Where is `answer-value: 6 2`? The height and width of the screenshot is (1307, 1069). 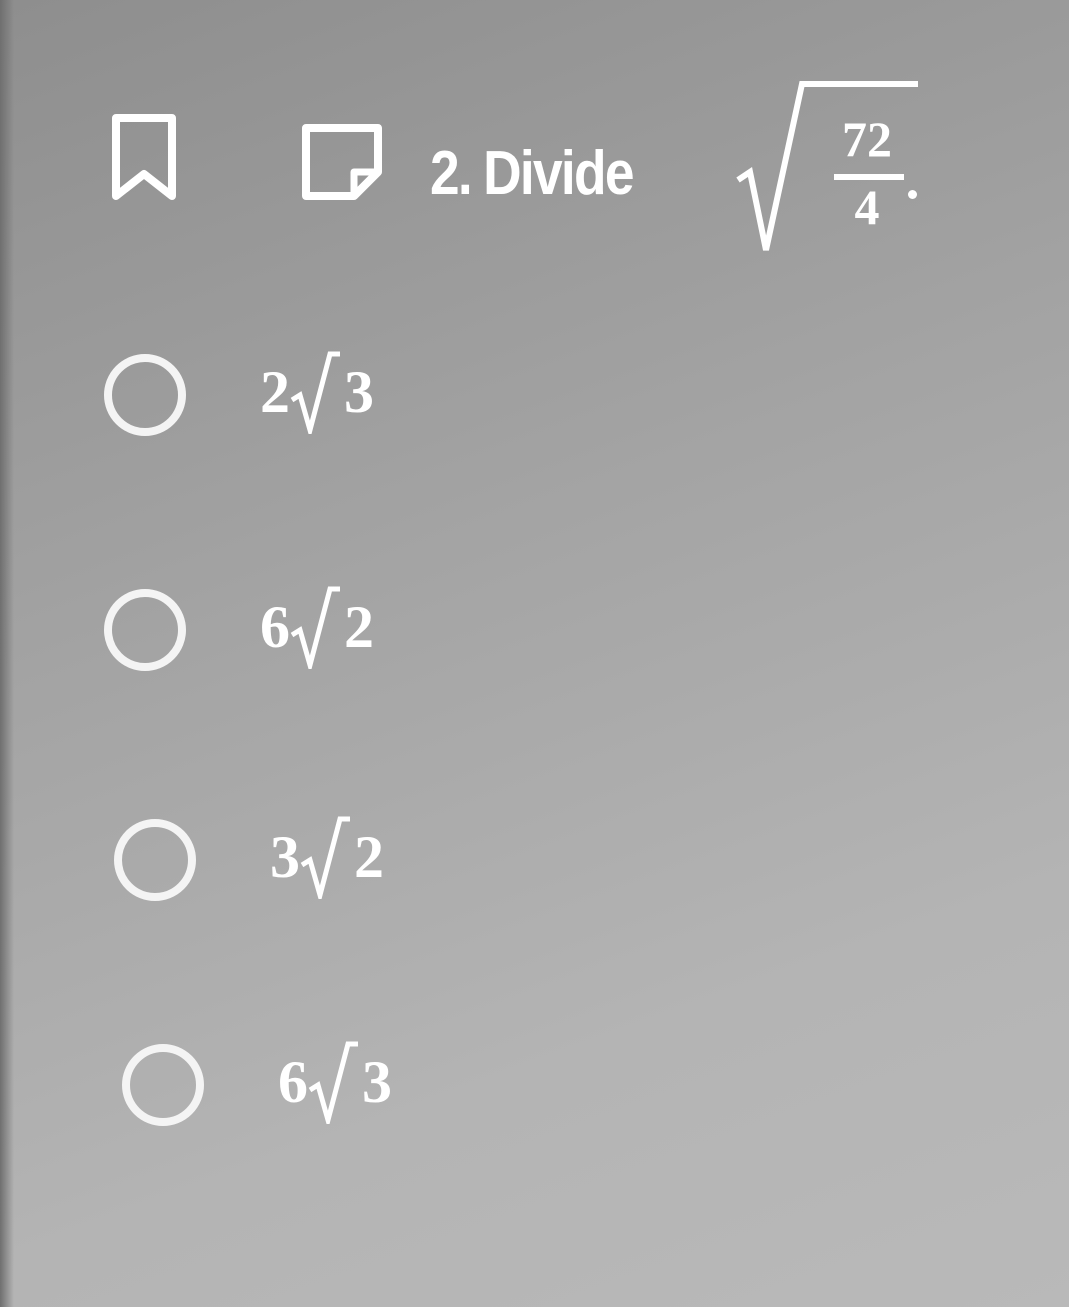 answer-value: 6 2 is located at coordinates (360, 630).